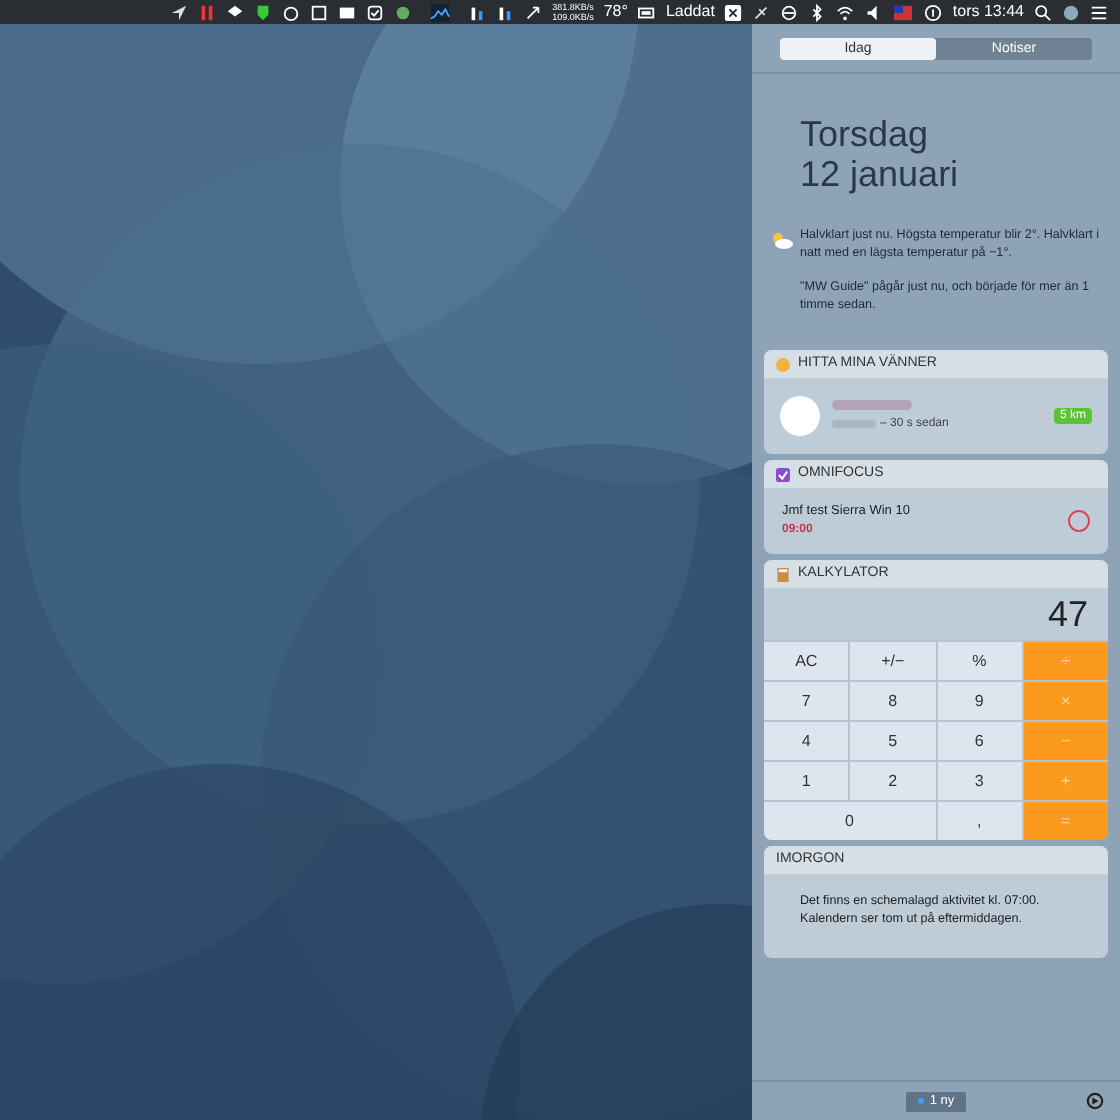 This screenshot has height=1120, width=1120. Describe the element at coordinates (615, 12) in the screenshot. I see `temperature-text: 78°` at that location.